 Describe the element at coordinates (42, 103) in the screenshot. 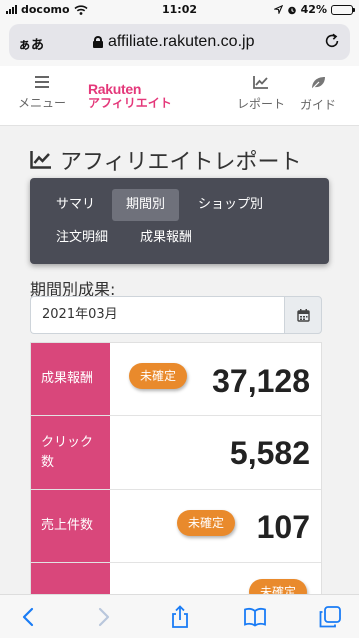

I see `menu-label: メニュー` at that location.